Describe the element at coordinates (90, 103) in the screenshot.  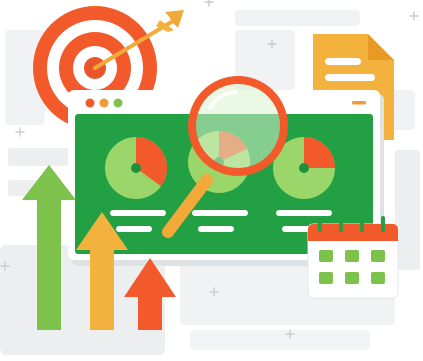
I see `window-dot-red` at that location.